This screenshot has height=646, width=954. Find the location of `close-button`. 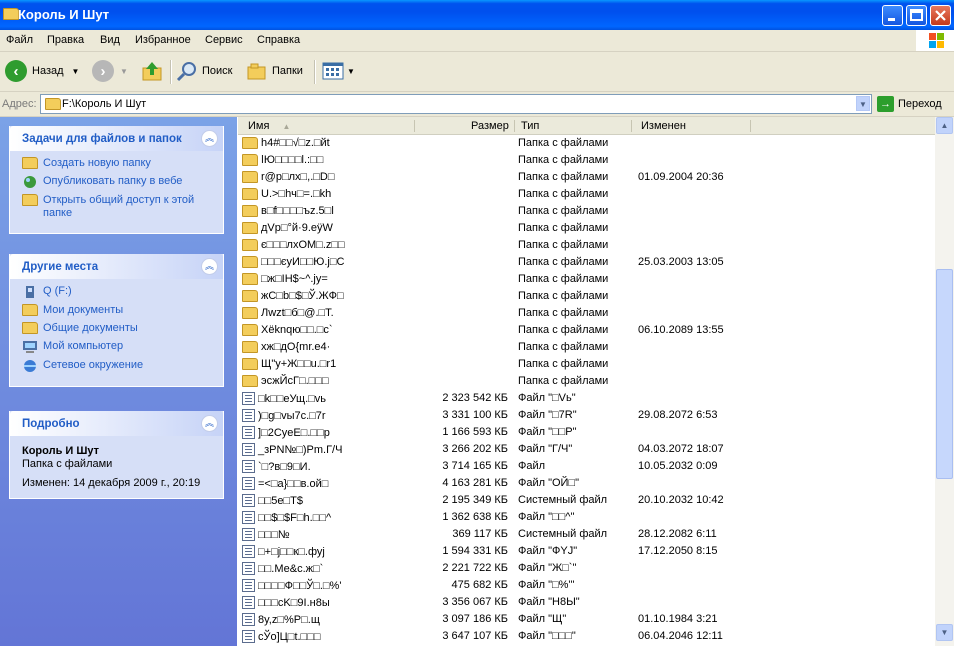

close-button is located at coordinates (940, 15).